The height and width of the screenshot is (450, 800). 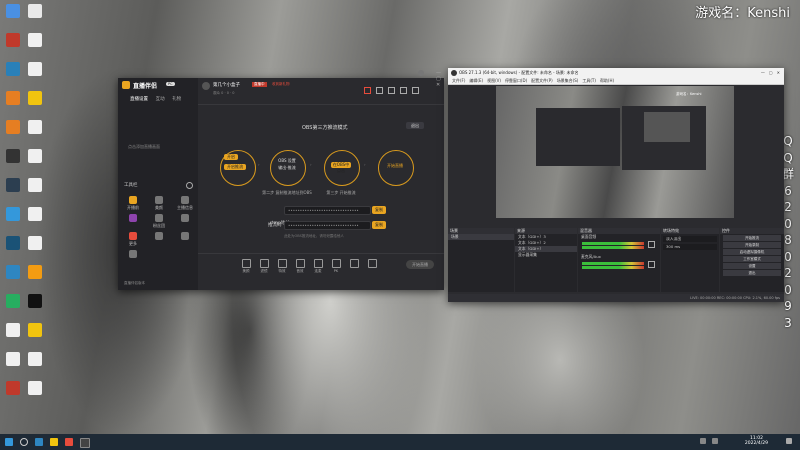 What do you see at coordinates (189, 185) in the screenshot?
I see `settings-icon` at bounding box center [189, 185].